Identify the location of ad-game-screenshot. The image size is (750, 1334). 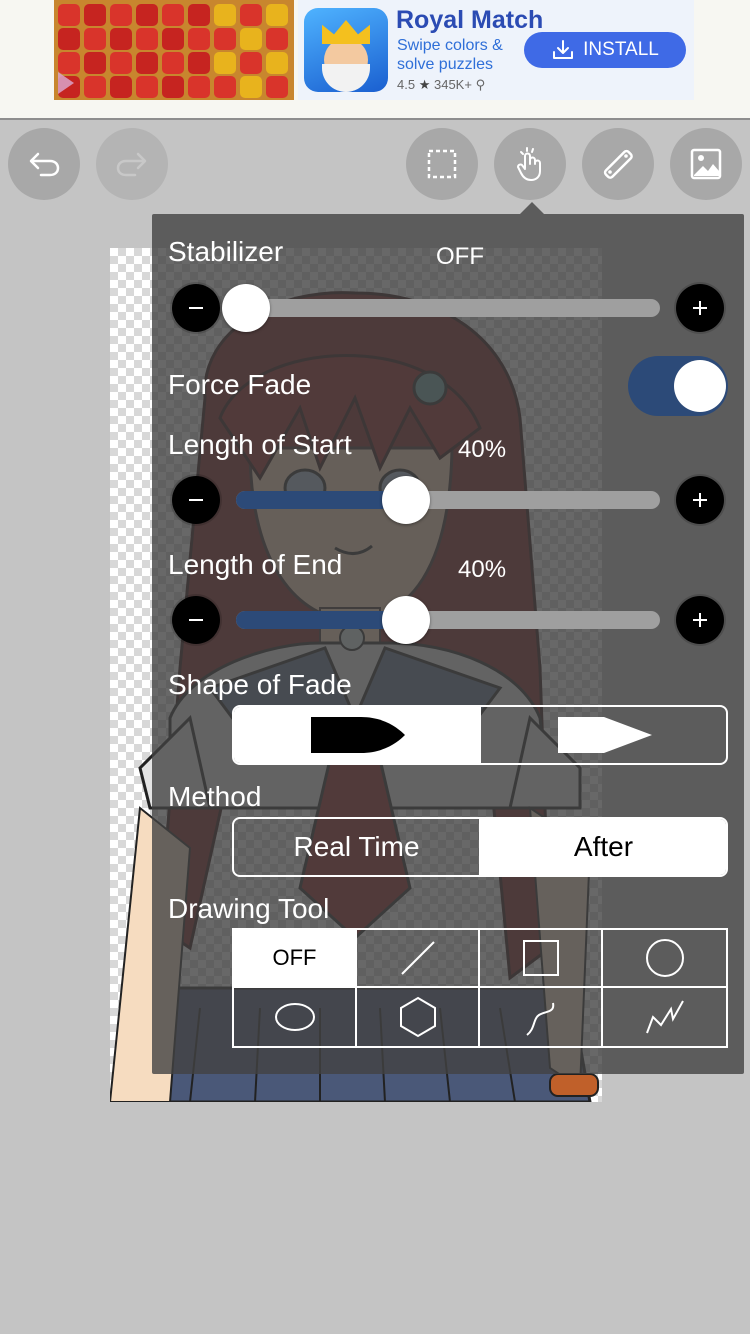
(174, 50).